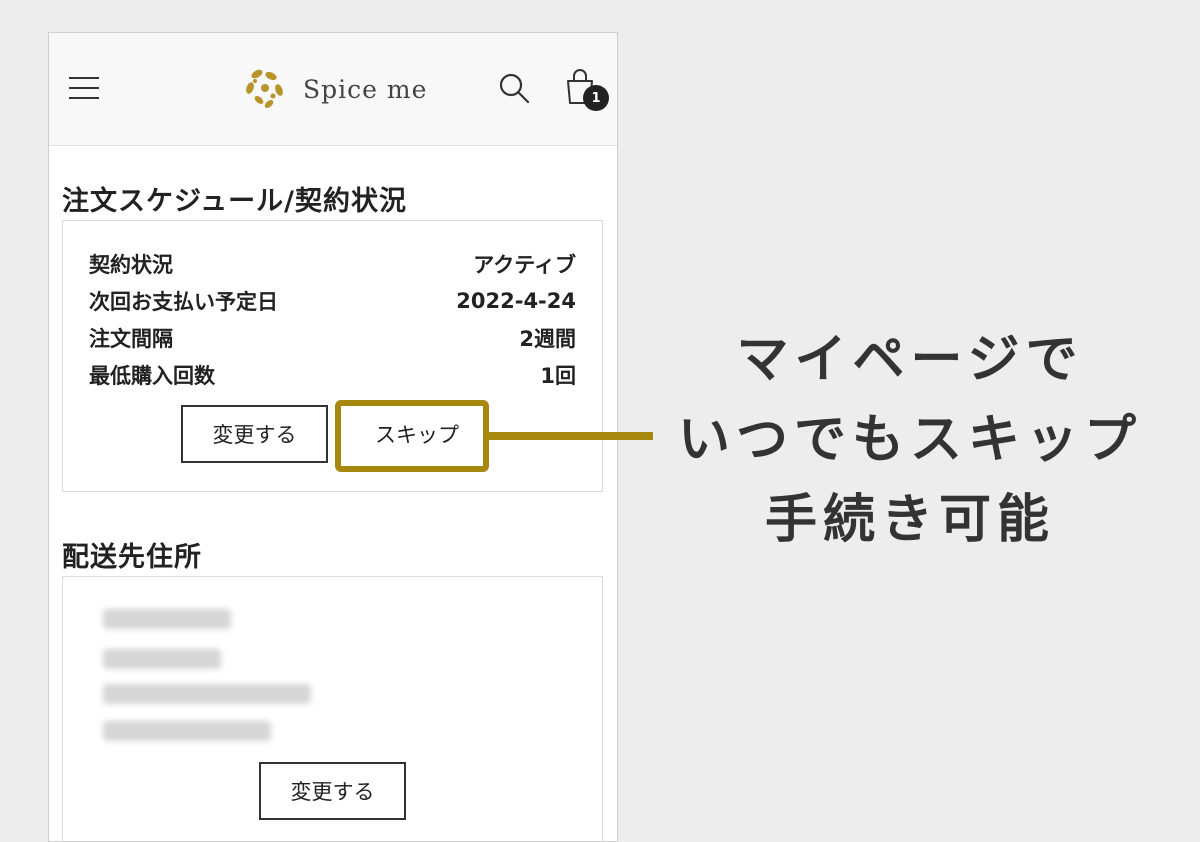 The width and height of the screenshot is (1200, 842). Describe the element at coordinates (516, 301) in the screenshot. I see `row-value: 2022-4-24` at that location.